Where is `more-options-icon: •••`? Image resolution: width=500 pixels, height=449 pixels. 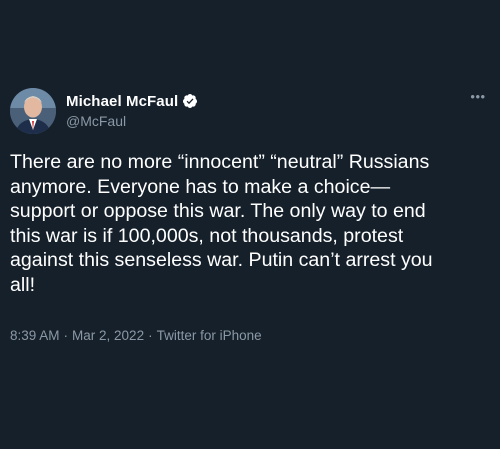
more-options-icon: ••• is located at coordinates (478, 97).